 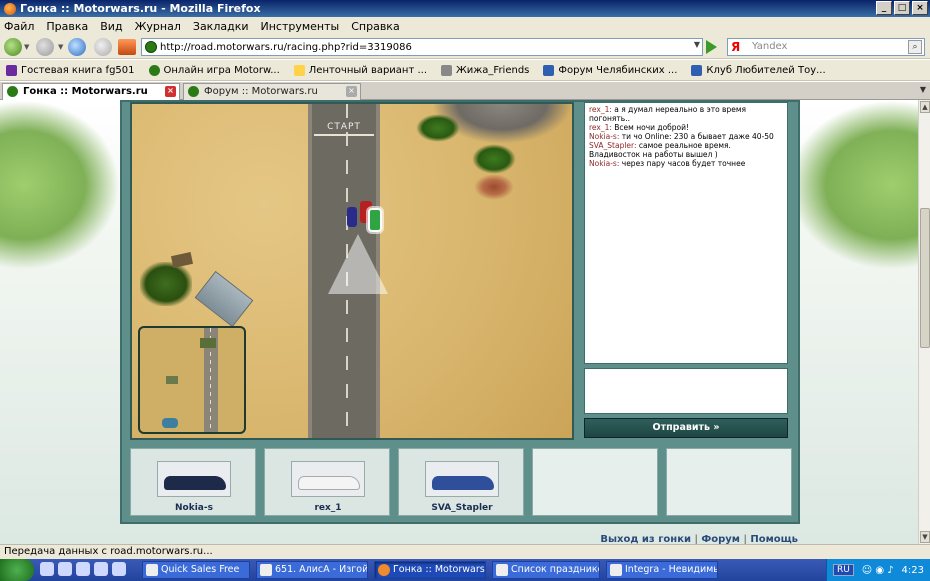 I want to click on send-button: Отправить », so click(x=686, y=428).